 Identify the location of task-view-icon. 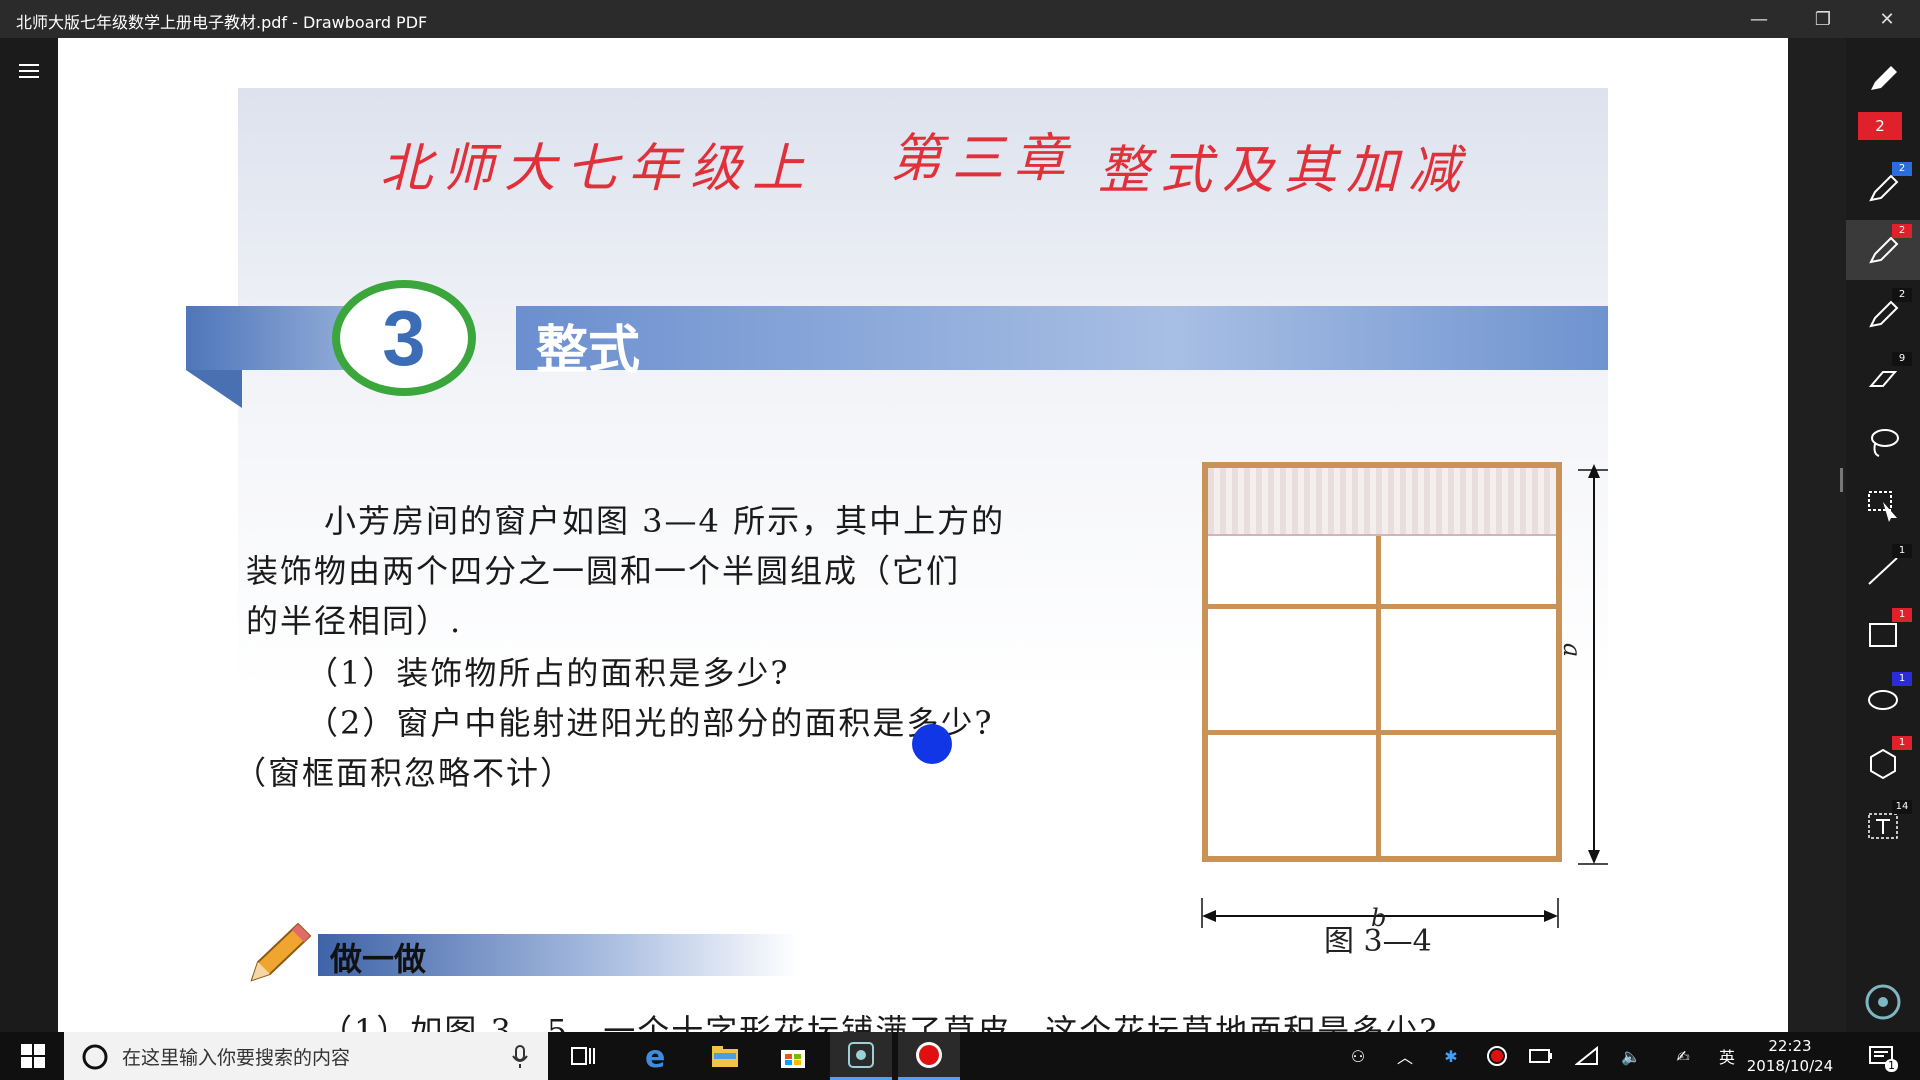
(583, 1056).